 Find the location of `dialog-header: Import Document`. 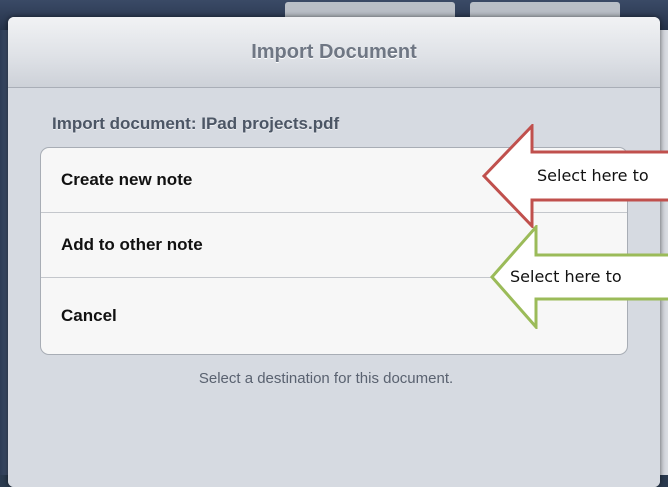

dialog-header: Import Document is located at coordinates (334, 52).